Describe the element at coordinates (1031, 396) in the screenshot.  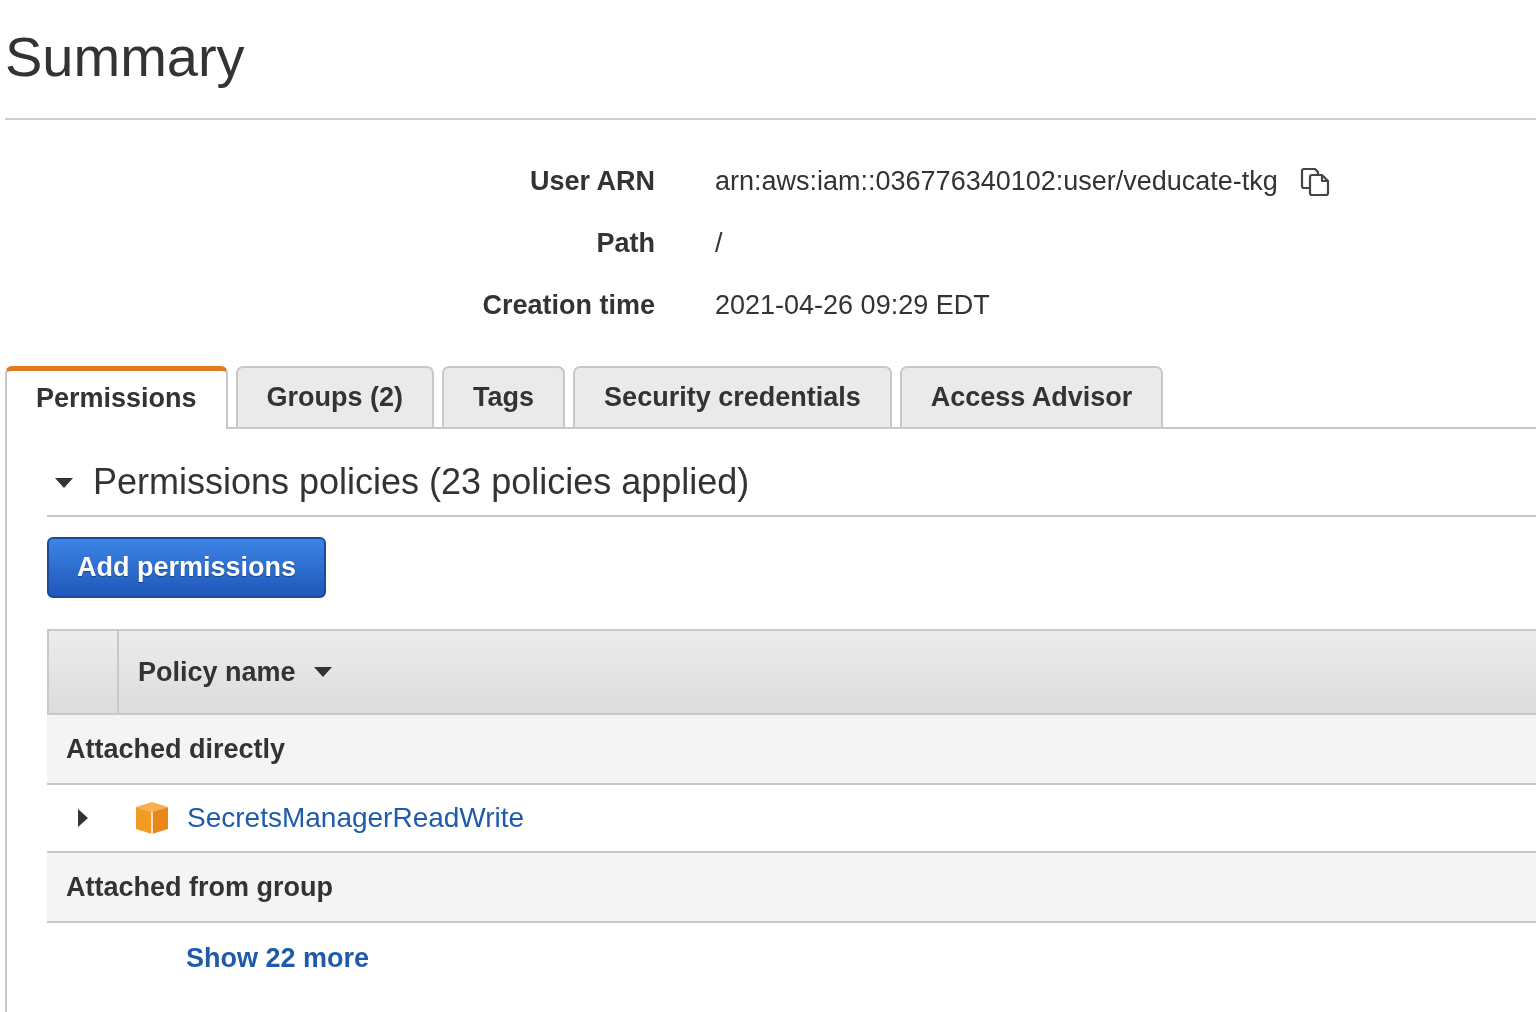
I see `tab: Access Advisor` at that location.